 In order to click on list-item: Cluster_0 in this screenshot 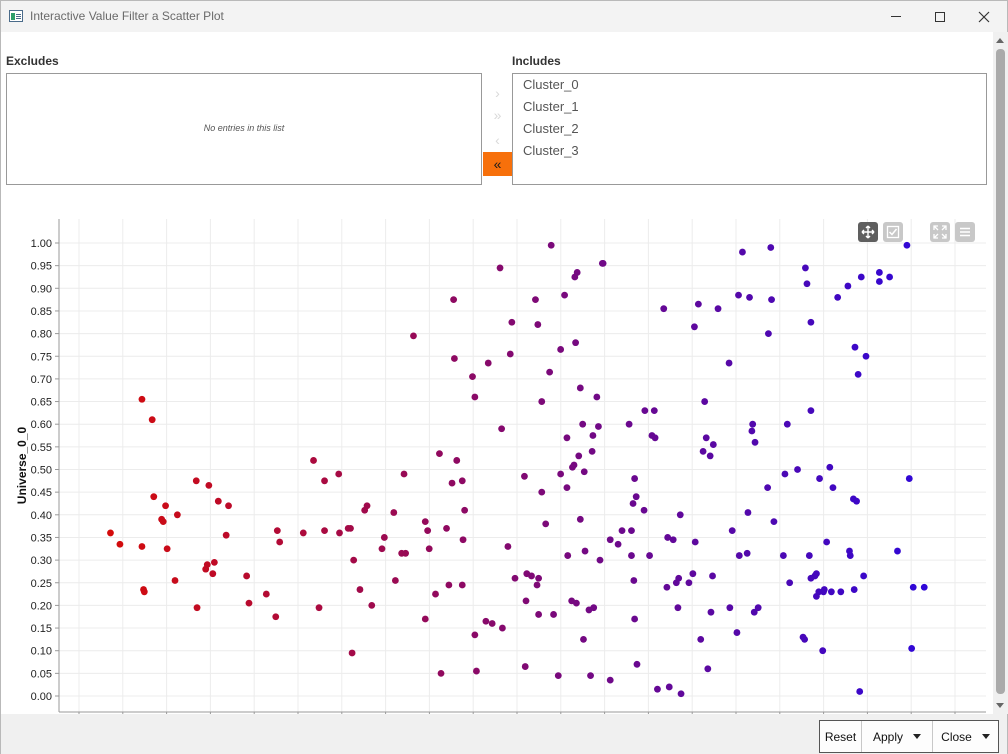, I will do `click(551, 84)`.